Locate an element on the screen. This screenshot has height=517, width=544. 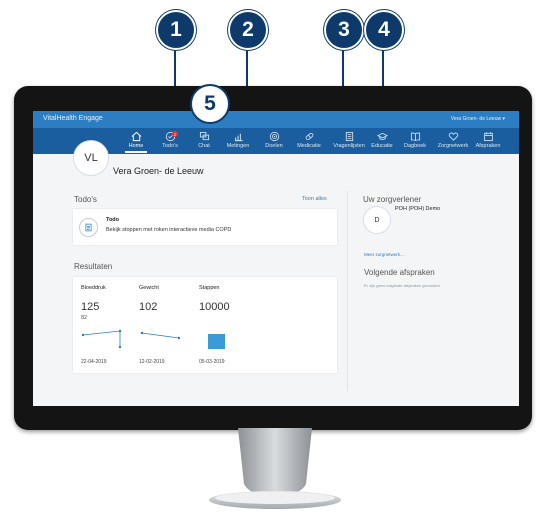
home-icon is located at coordinates (136, 136).